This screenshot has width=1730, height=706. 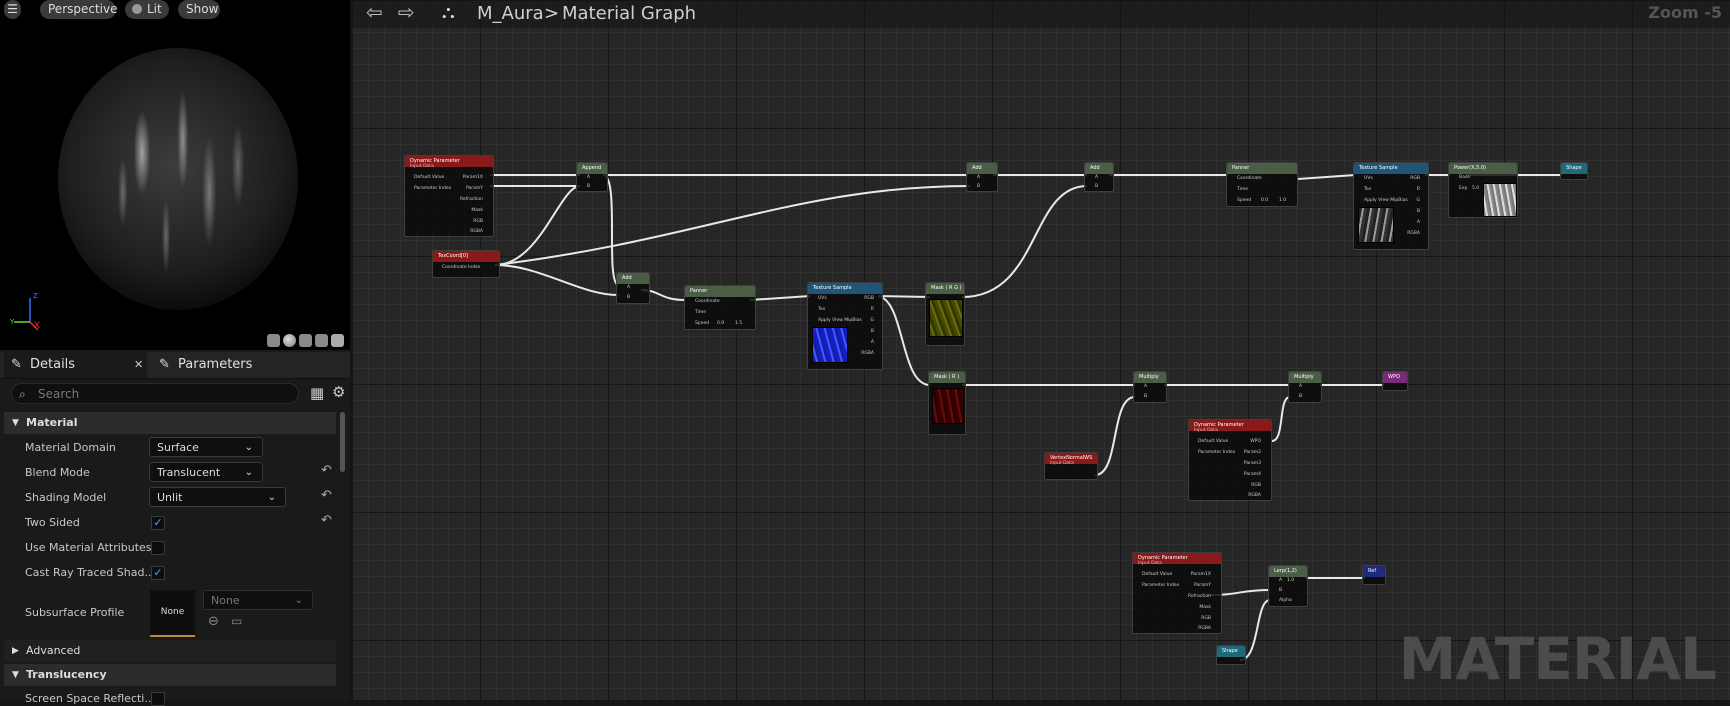 I want to click on node-title: WPO, so click(x=1395, y=377).